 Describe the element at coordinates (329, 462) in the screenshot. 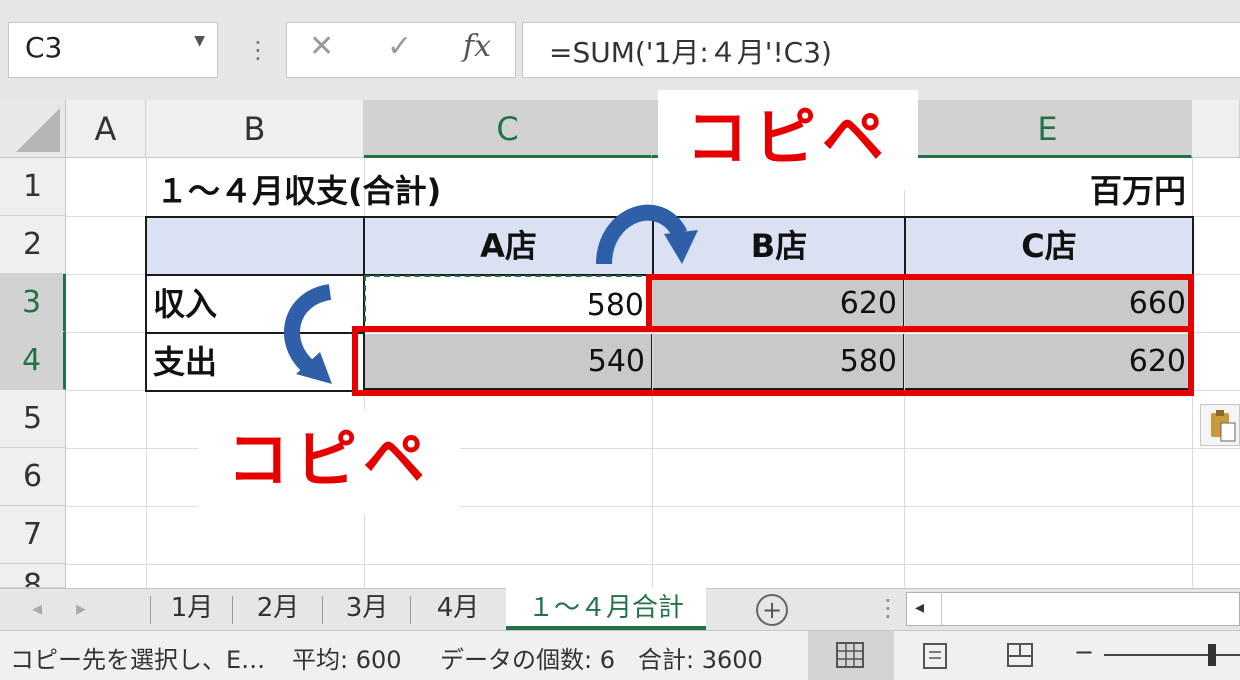

I see `copy-paste-callout-bottom: コピペ` at that location.